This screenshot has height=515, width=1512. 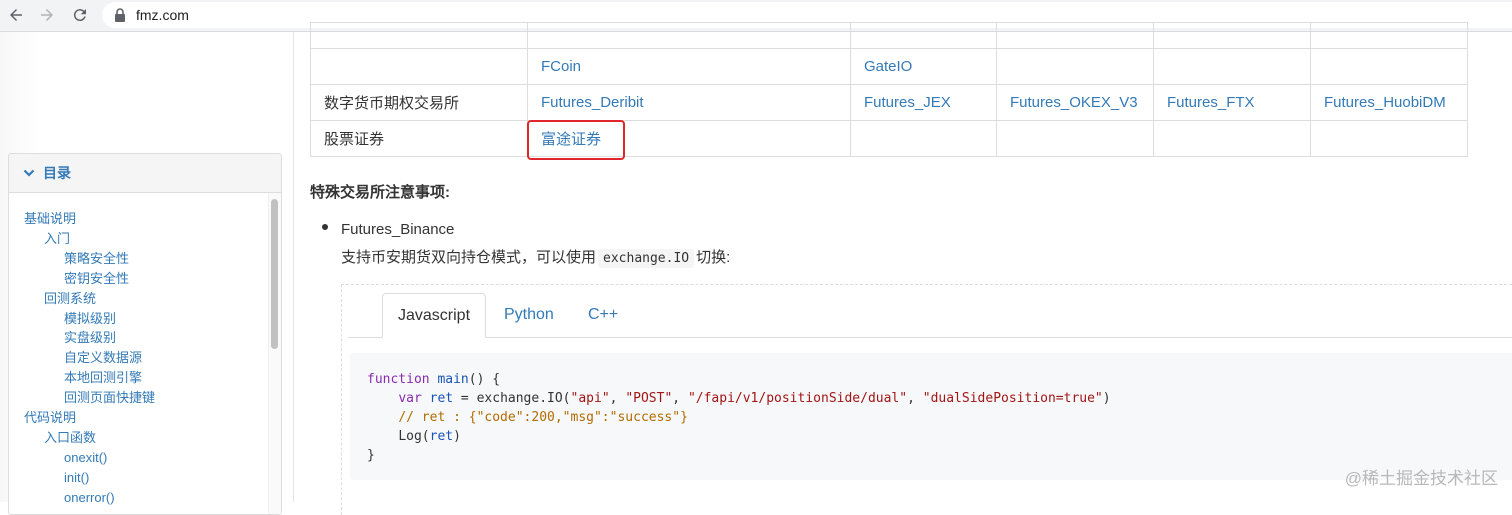 I want to click on desc-text-before: 支持币安期货双向持仓模式，可以使用, so click(x=469, y=257).